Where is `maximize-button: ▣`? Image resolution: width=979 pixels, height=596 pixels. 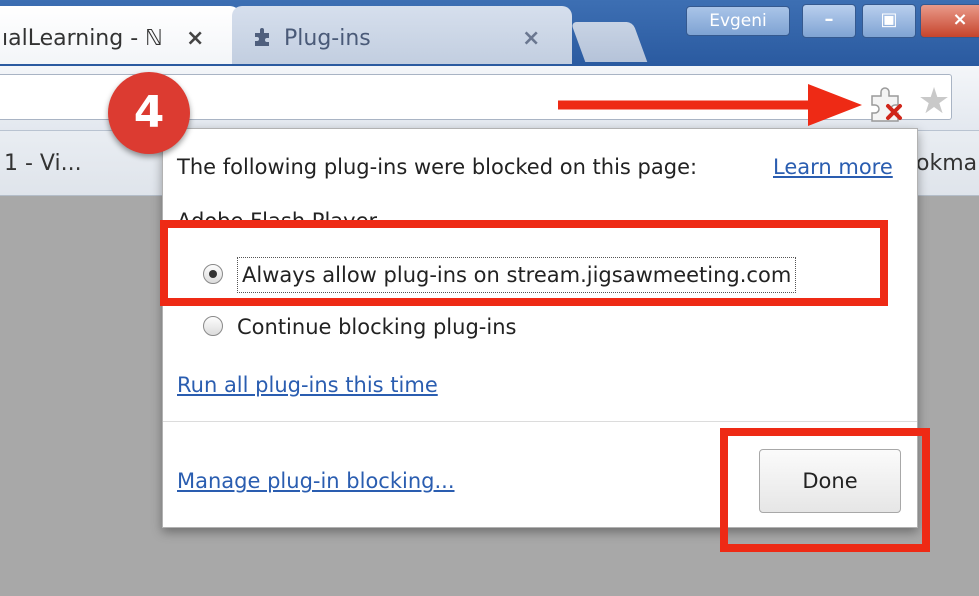 maximize-button: ▣ is located at coordinates (889, 21).